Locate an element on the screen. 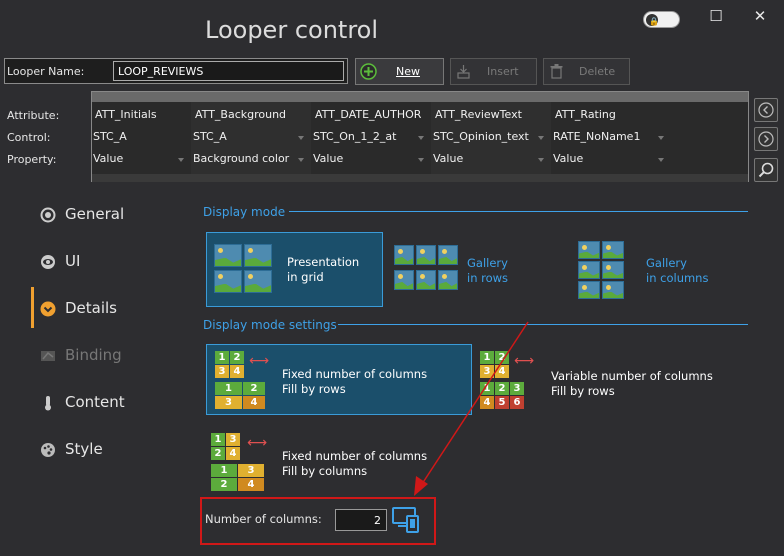 The height and width of the screenshot is (556, 784). new-button: New is located at coordinates (399, 71).